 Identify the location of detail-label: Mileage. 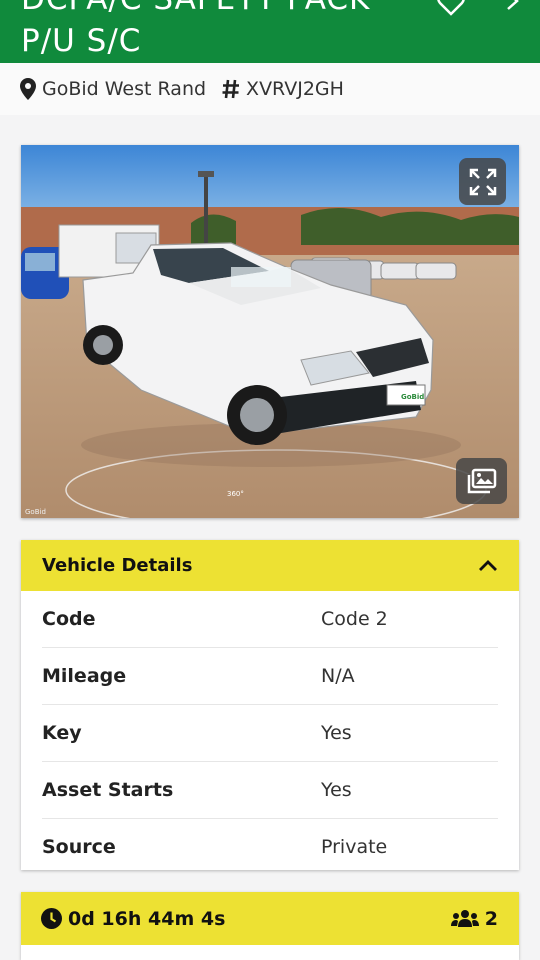
(84, 676).